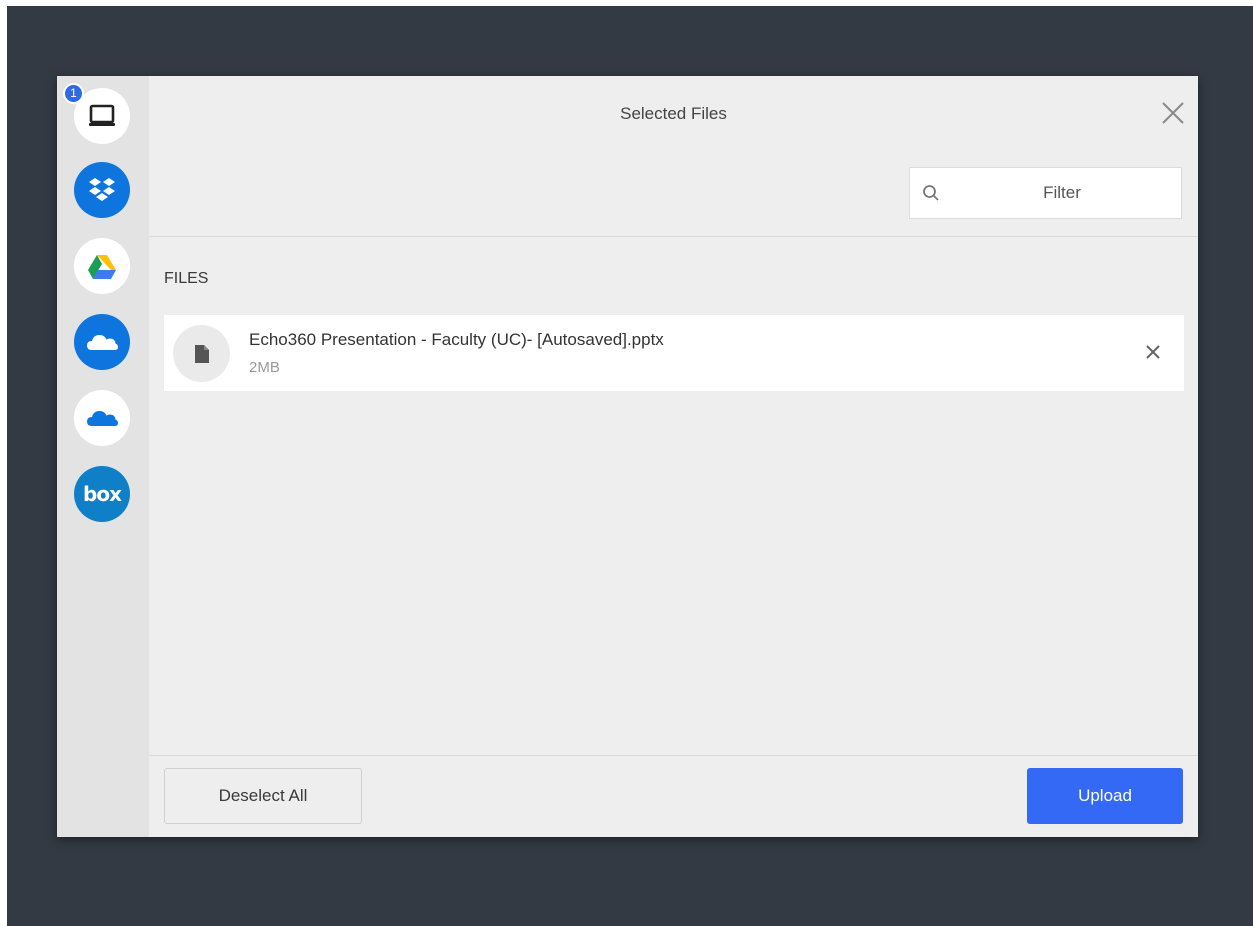  I want to click on footer-divider, so click(673, 755).